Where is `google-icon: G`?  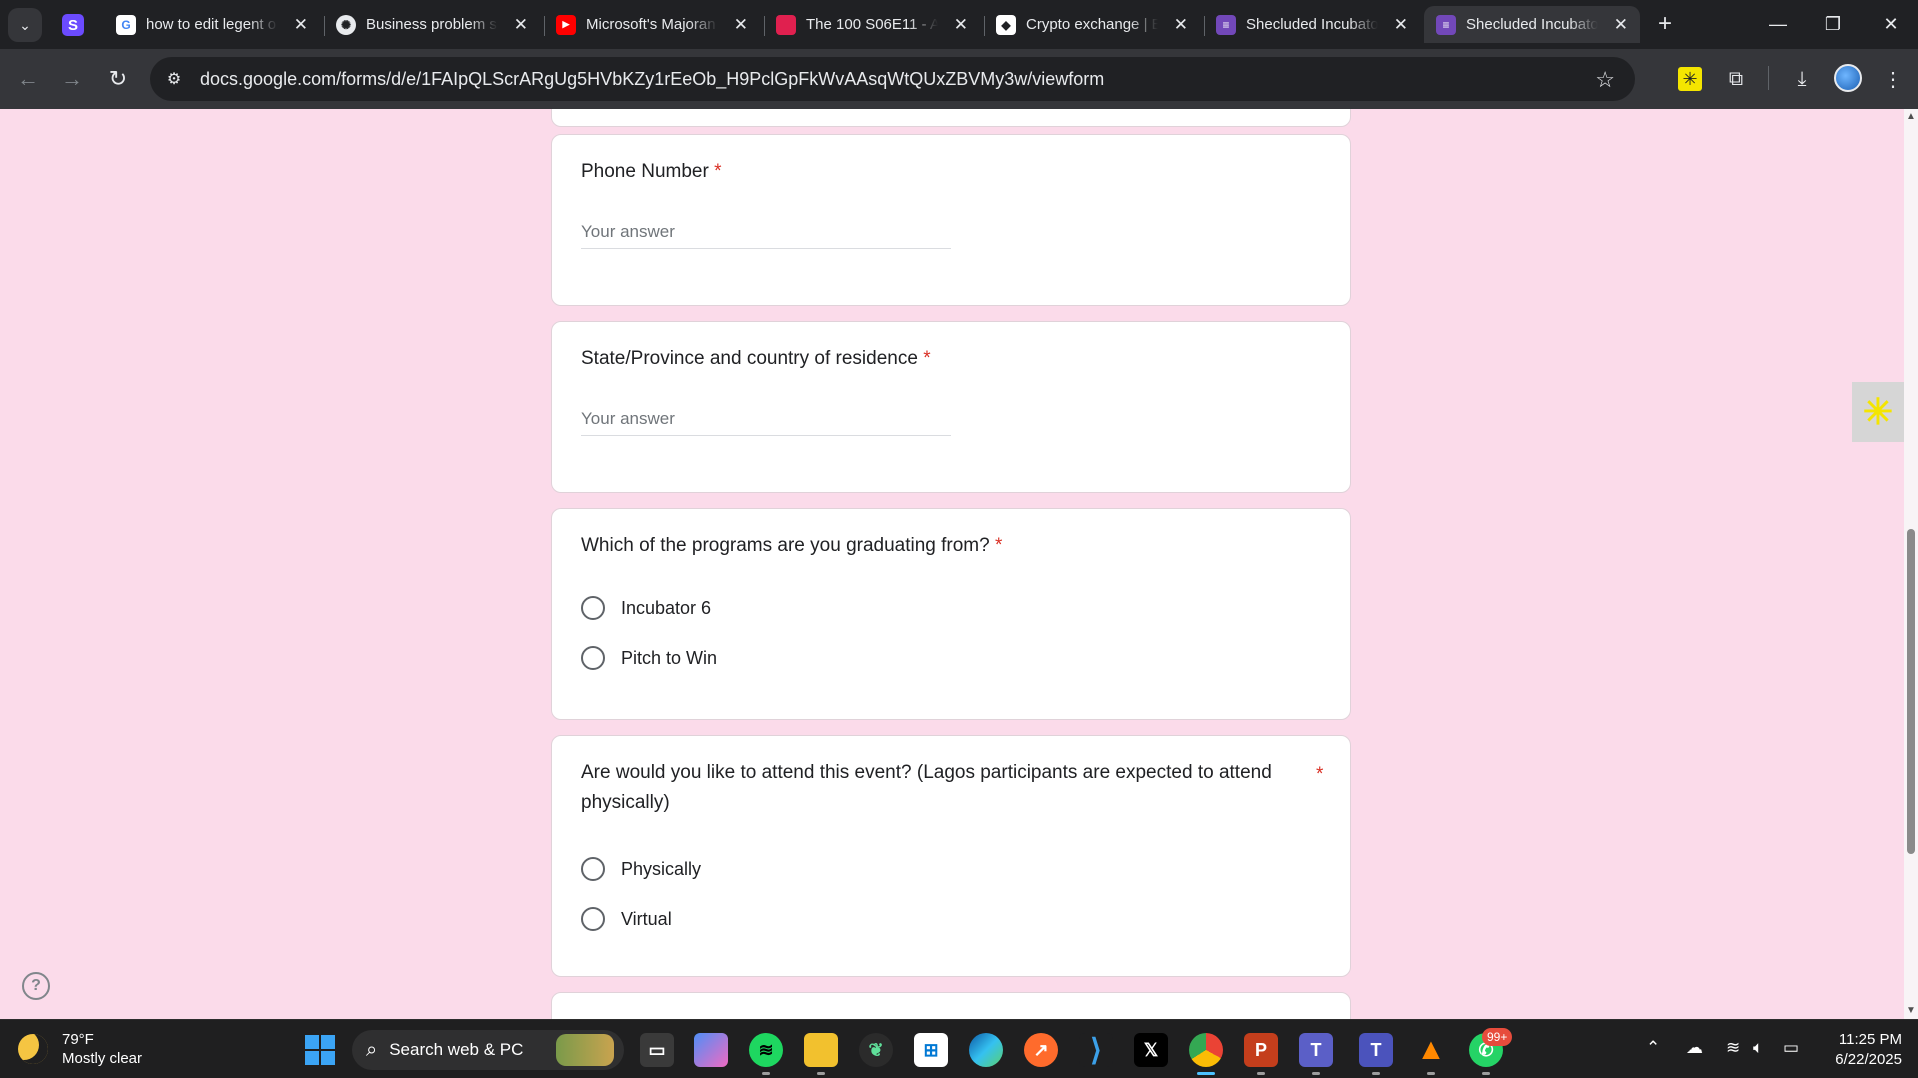
google-icon: G is located at coordinates (126, 24).